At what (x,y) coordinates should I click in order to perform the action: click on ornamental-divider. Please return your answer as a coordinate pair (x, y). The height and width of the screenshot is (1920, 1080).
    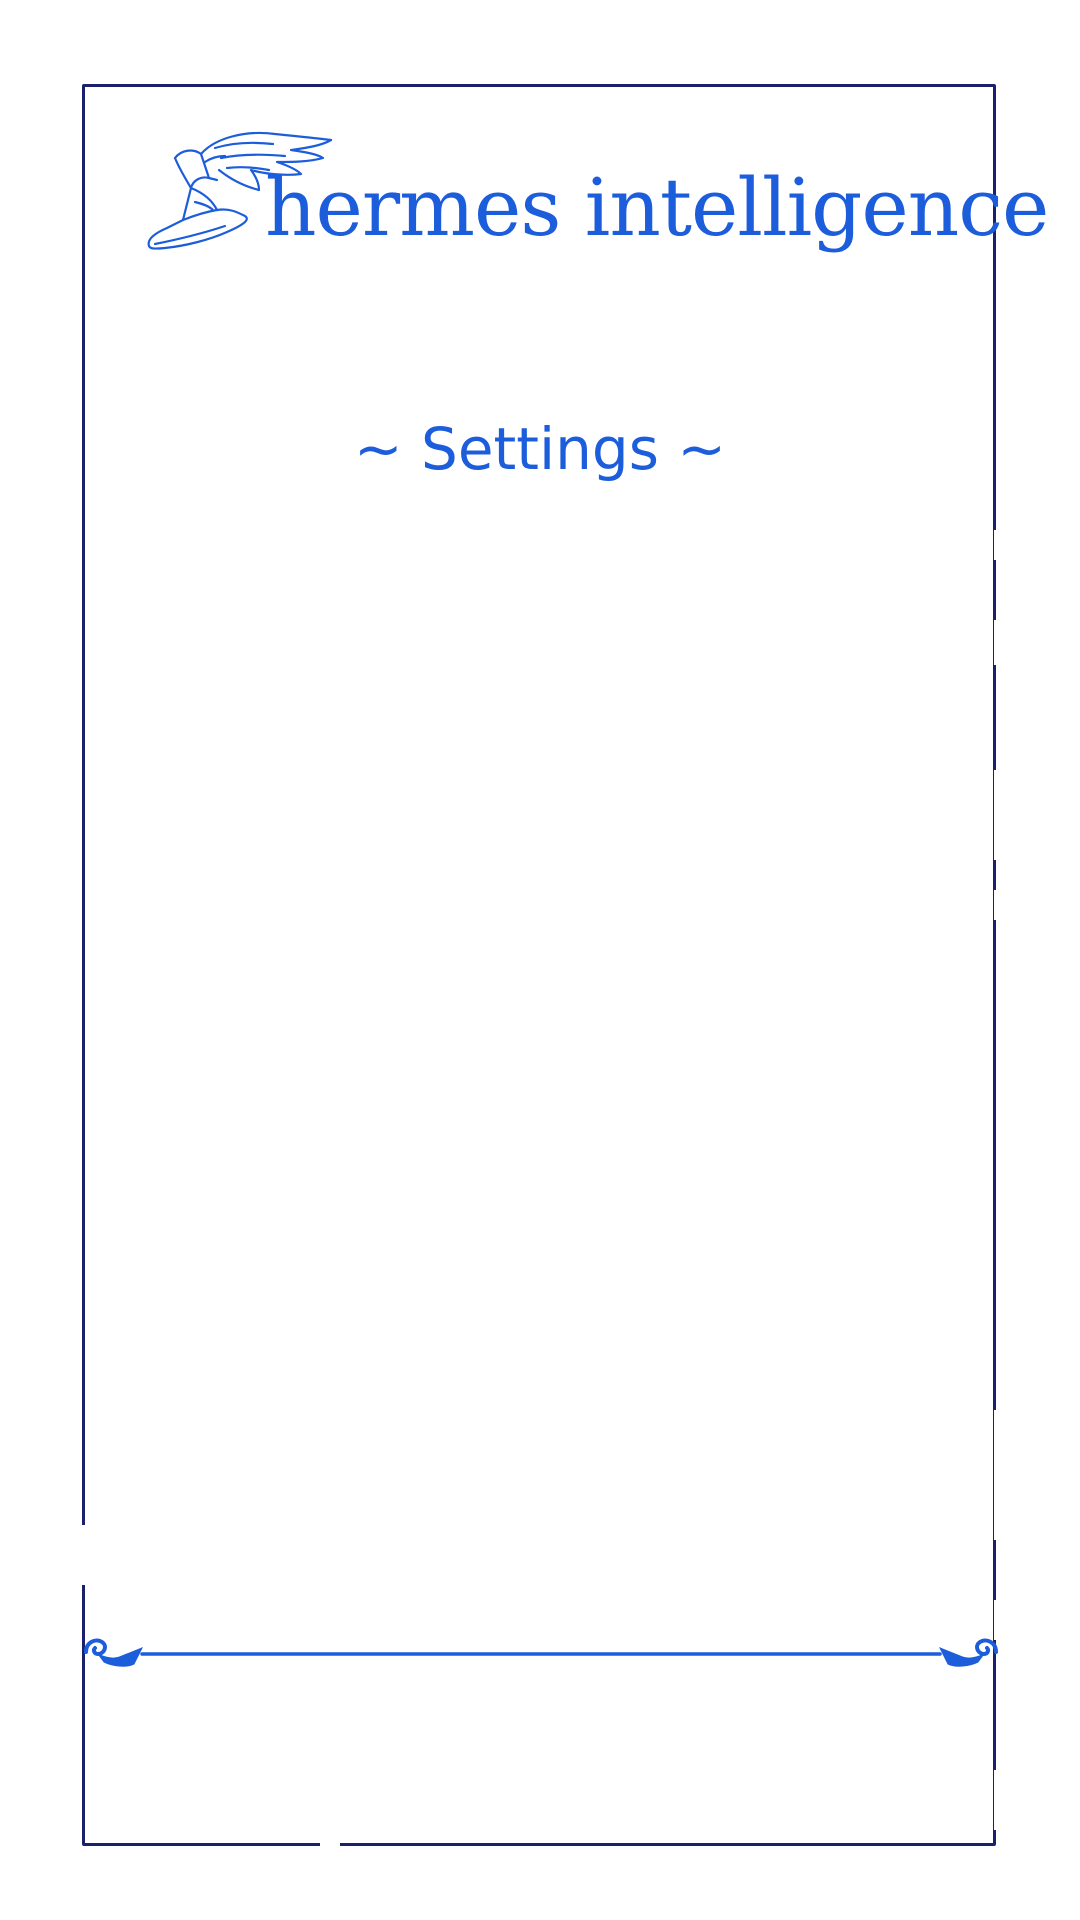
    Looking at the image, I should click on (541, 1652).